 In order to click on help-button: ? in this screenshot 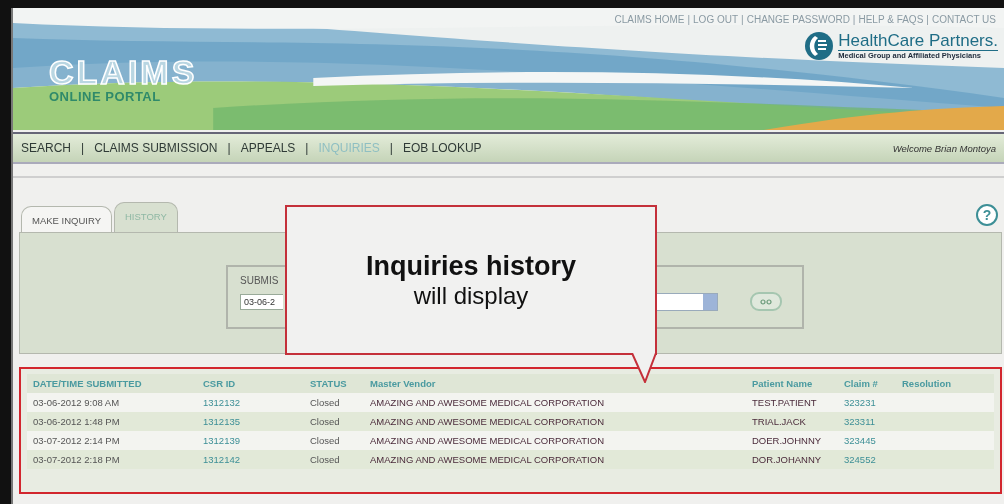, I will do `click(987, 215)`.